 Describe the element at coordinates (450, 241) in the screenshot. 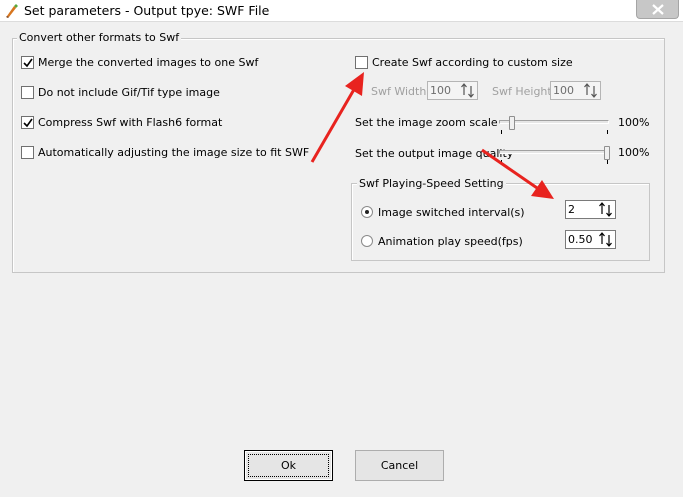

I see `fps-label: Animation play speed(fps)` at that location.